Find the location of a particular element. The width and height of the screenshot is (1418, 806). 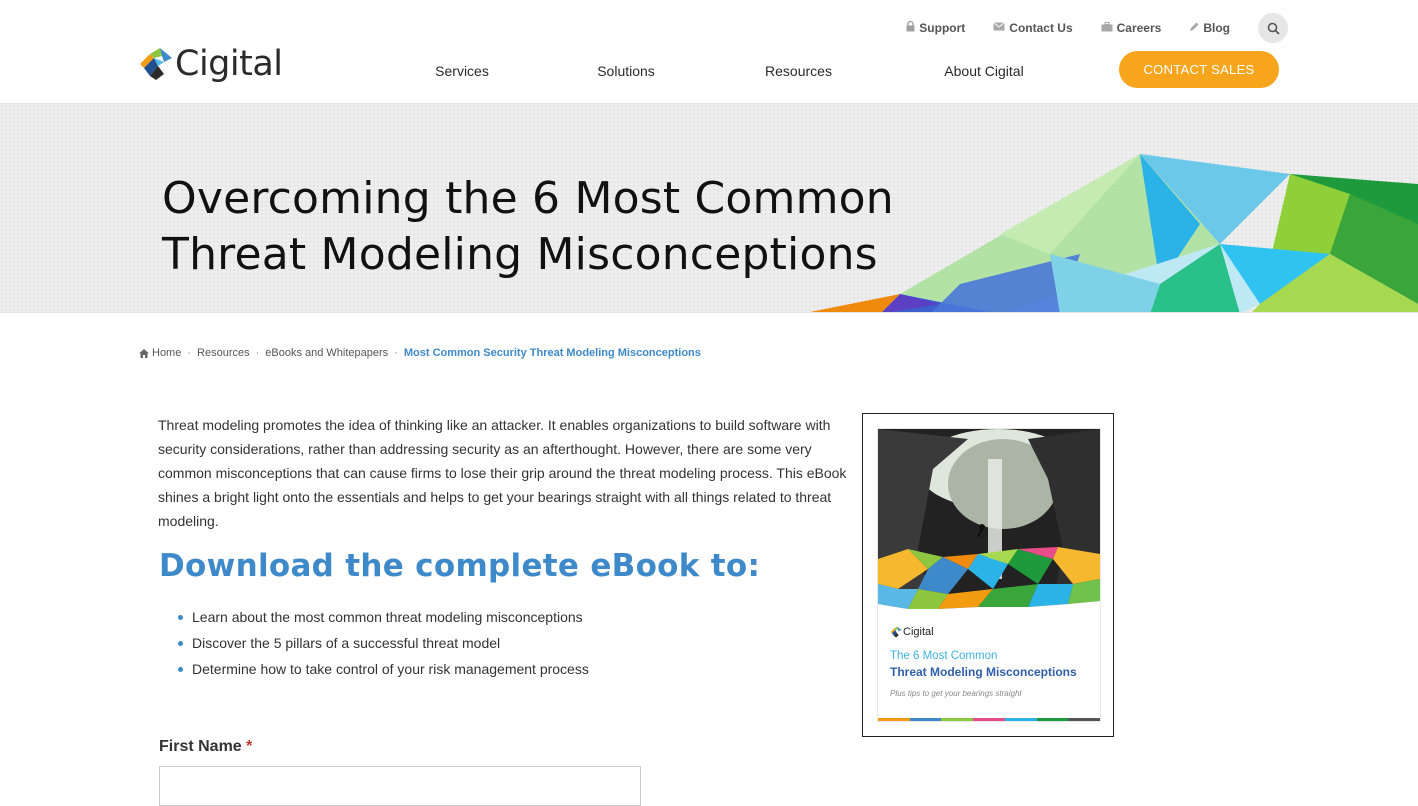

careers-link: Careers is located at coordinates (1131, 28).